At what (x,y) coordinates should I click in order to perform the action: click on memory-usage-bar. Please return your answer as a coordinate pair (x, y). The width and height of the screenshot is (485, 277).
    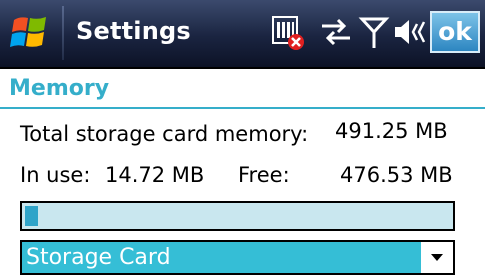
    Looking at the image, I should click on (237, 216).